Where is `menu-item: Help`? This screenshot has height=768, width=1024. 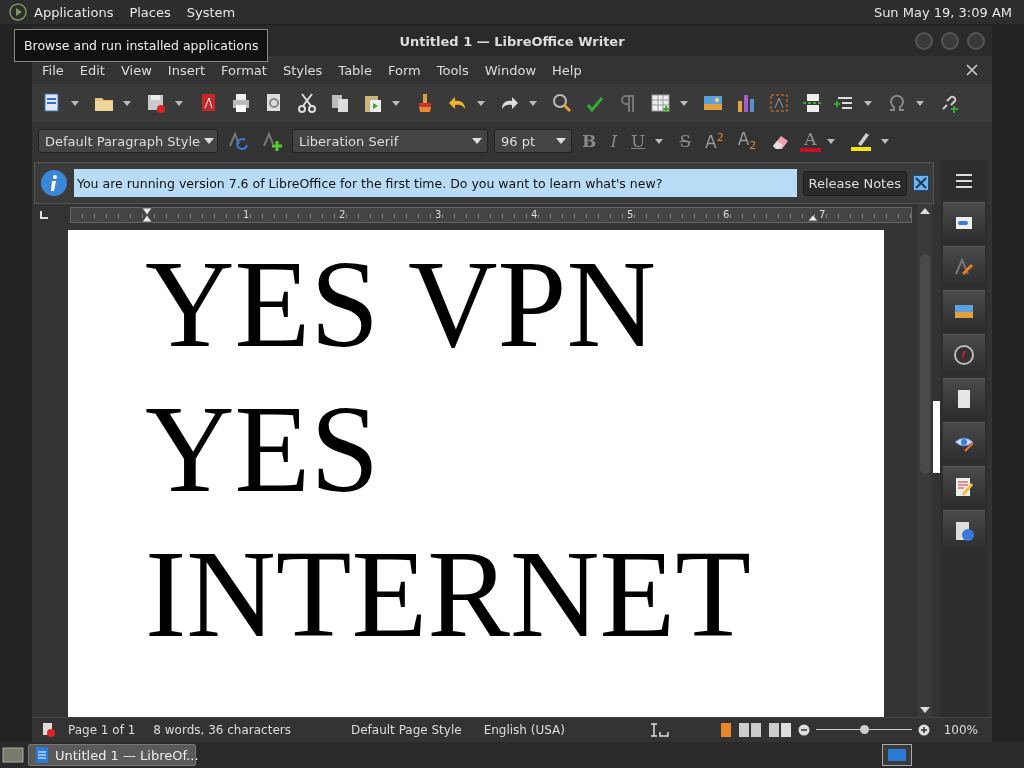
menu-item: Help is located at coordinates (567, 70).